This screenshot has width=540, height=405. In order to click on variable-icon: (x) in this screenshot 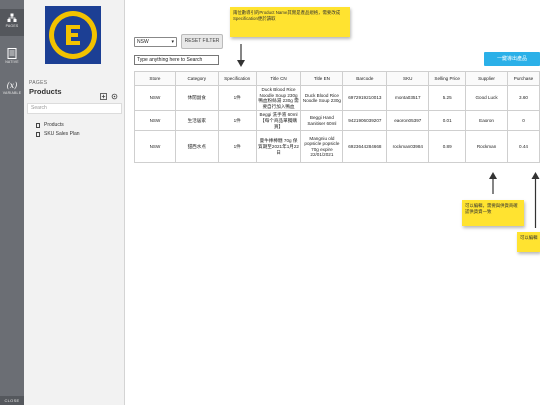, I will do `click(12, 85)`.